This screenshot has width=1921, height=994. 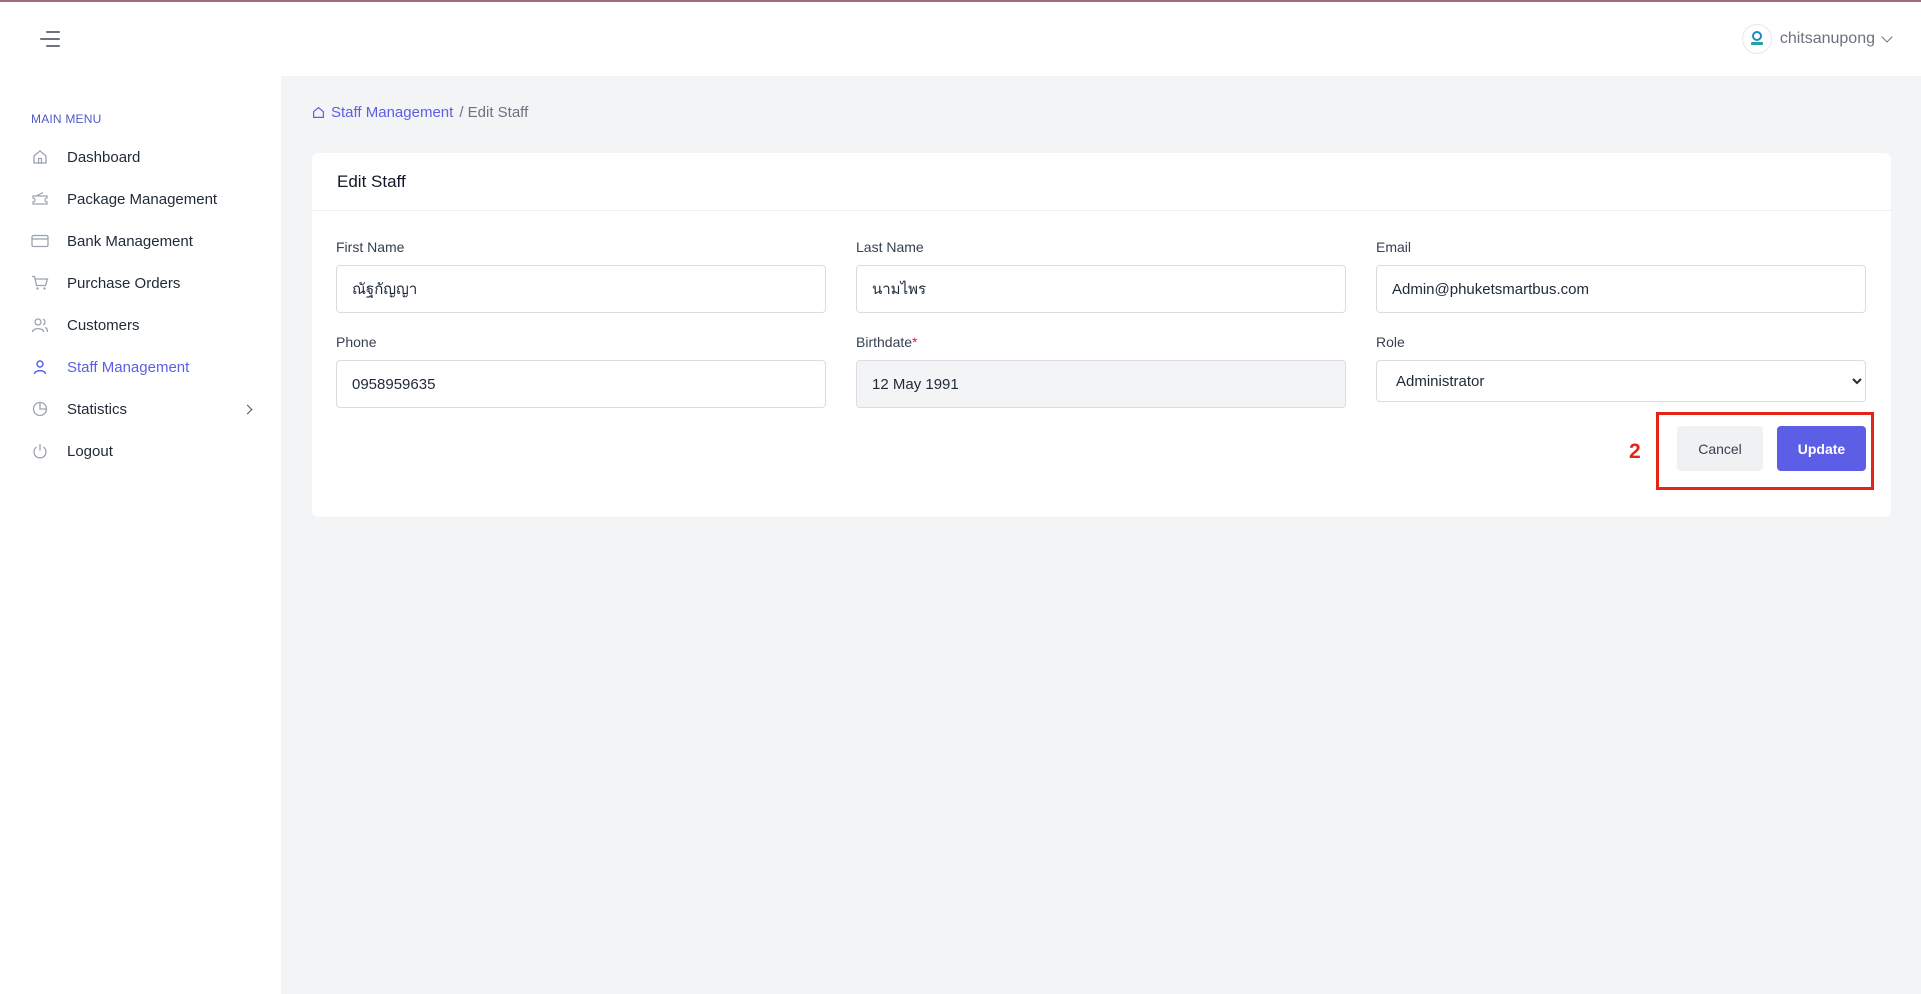 I want to click on sidebar-item-staff-management: Staff Management, so click(x=140, y=367).